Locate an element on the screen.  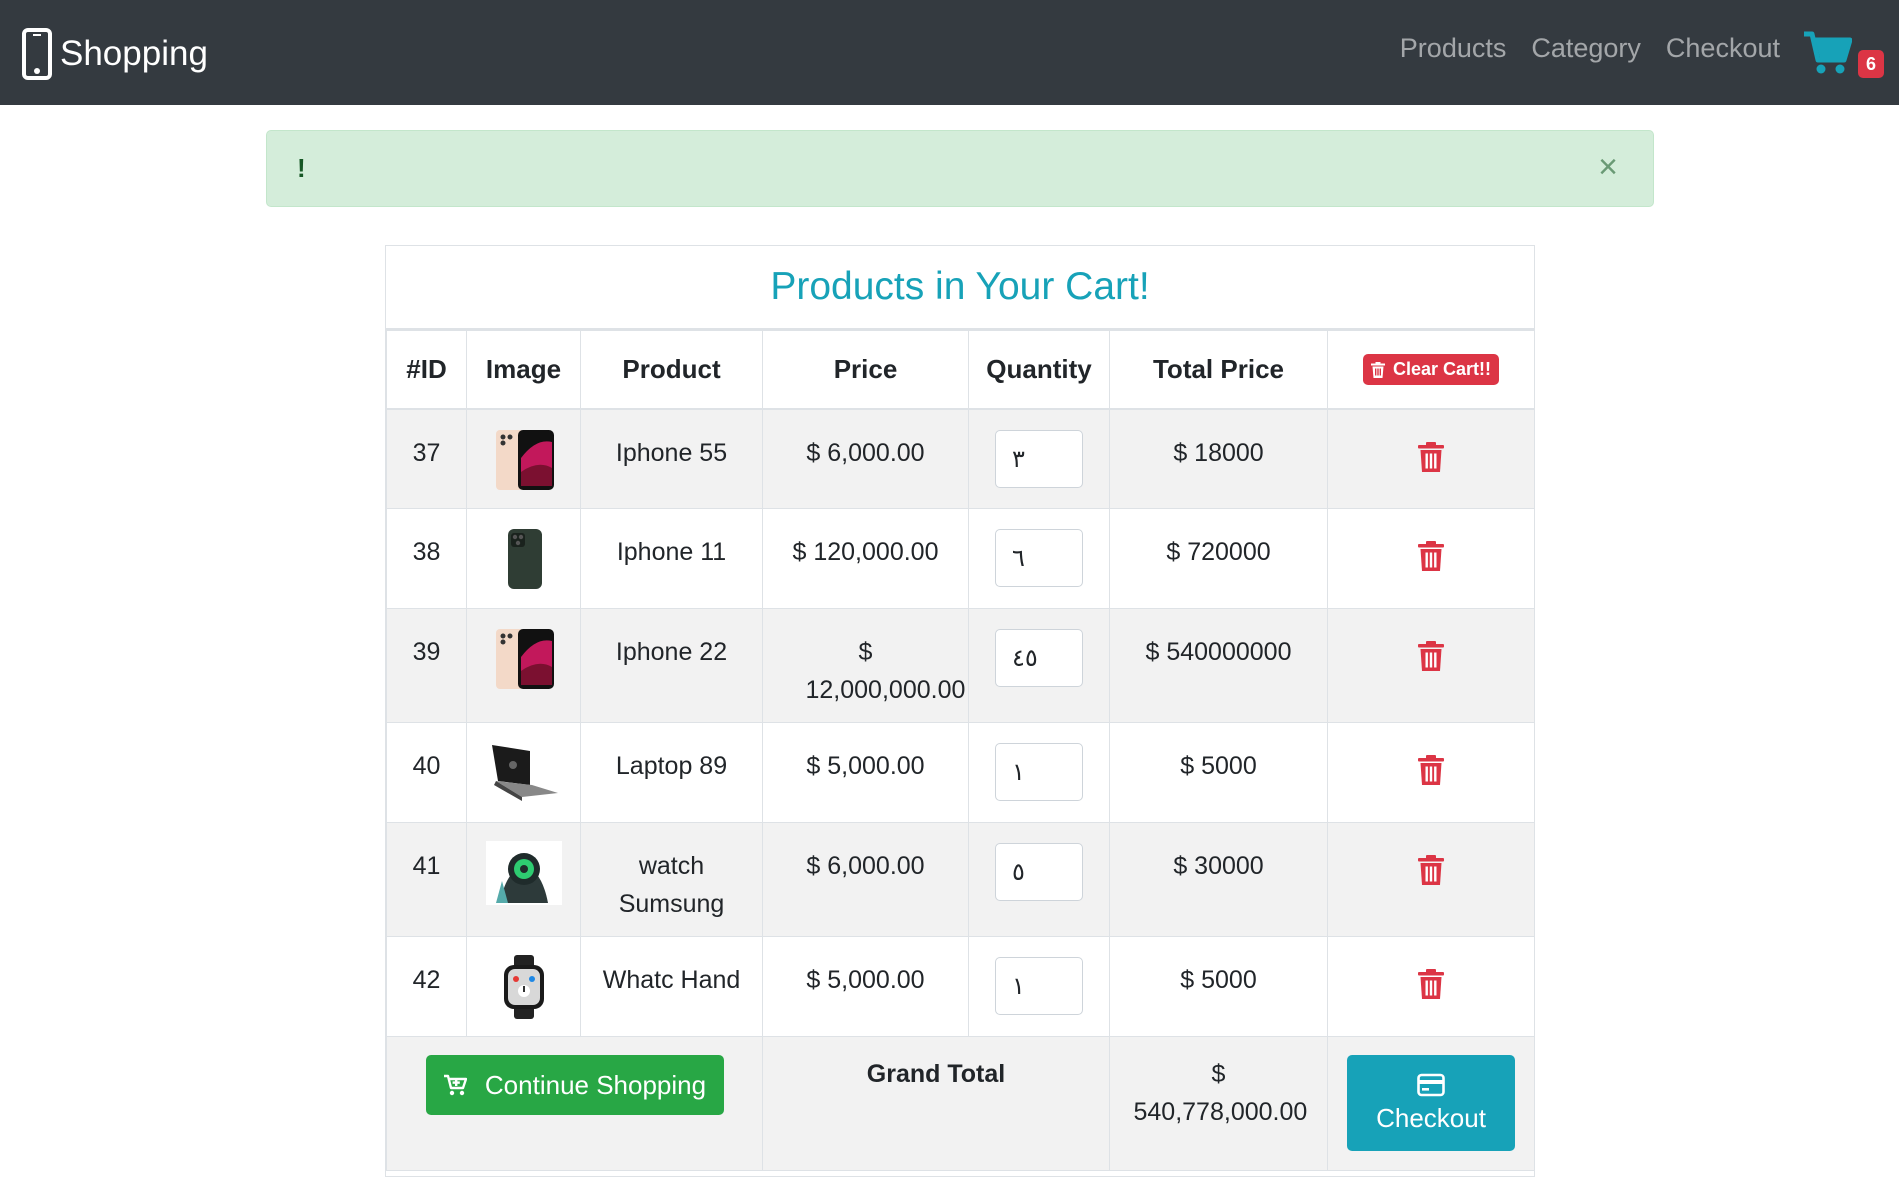
mobile-phone-icon is located at coordinates (37, 54).